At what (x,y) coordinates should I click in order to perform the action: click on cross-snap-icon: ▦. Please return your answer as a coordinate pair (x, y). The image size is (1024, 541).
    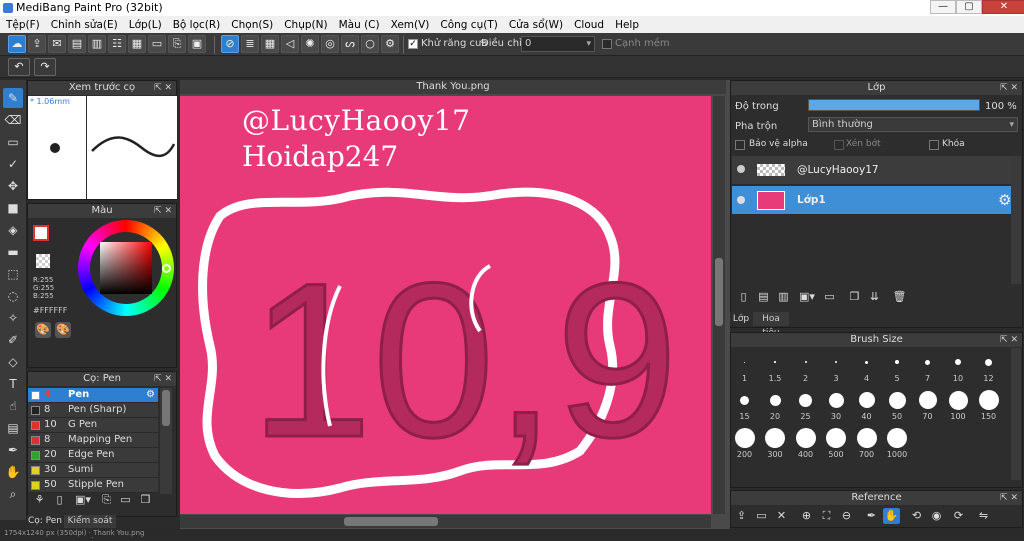
    Looking at the image, I should click on (270, 44).